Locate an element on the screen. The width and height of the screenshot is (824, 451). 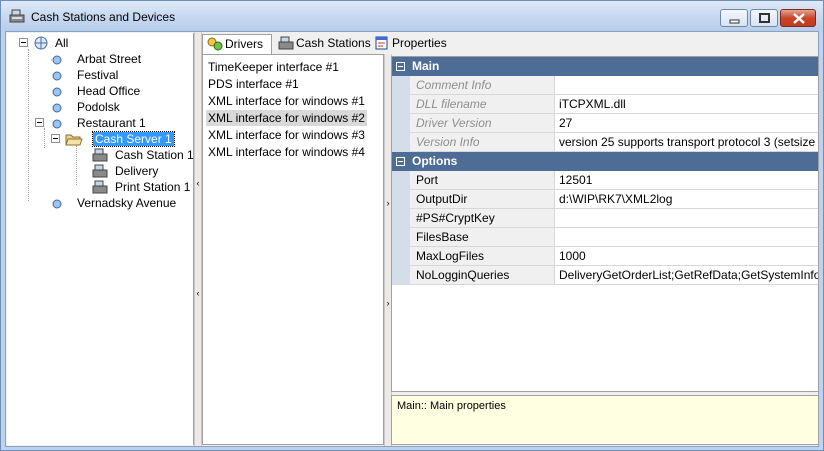
property-row: MaxLogFiles 1000 is located at coordinates (605, 256).